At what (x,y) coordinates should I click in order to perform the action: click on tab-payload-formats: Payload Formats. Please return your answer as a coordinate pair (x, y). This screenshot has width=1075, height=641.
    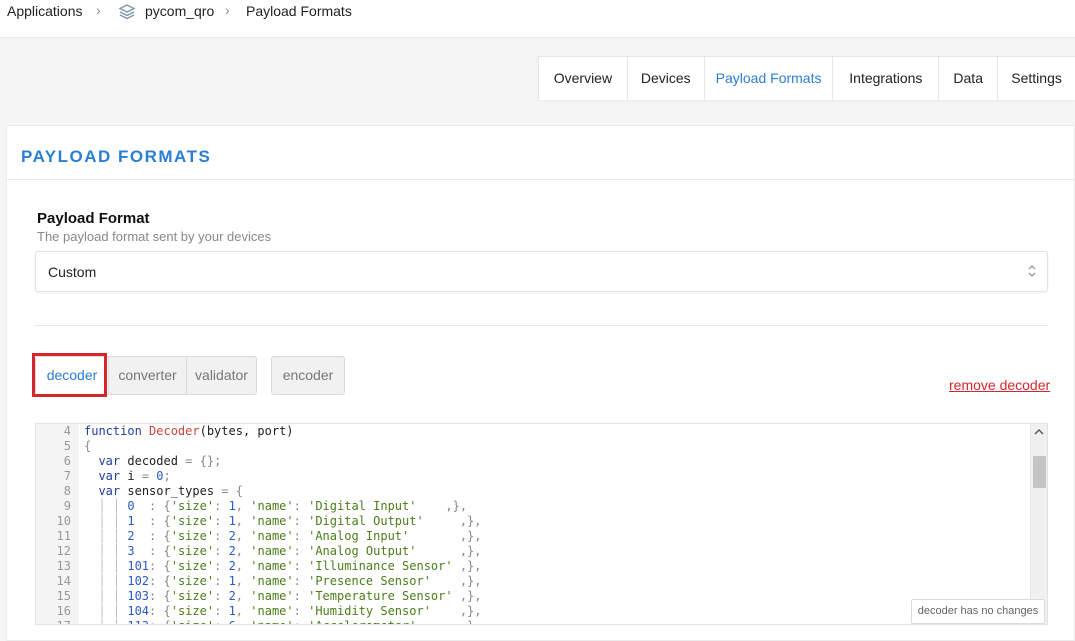
    Looking at the image, I should click on (769, 78).